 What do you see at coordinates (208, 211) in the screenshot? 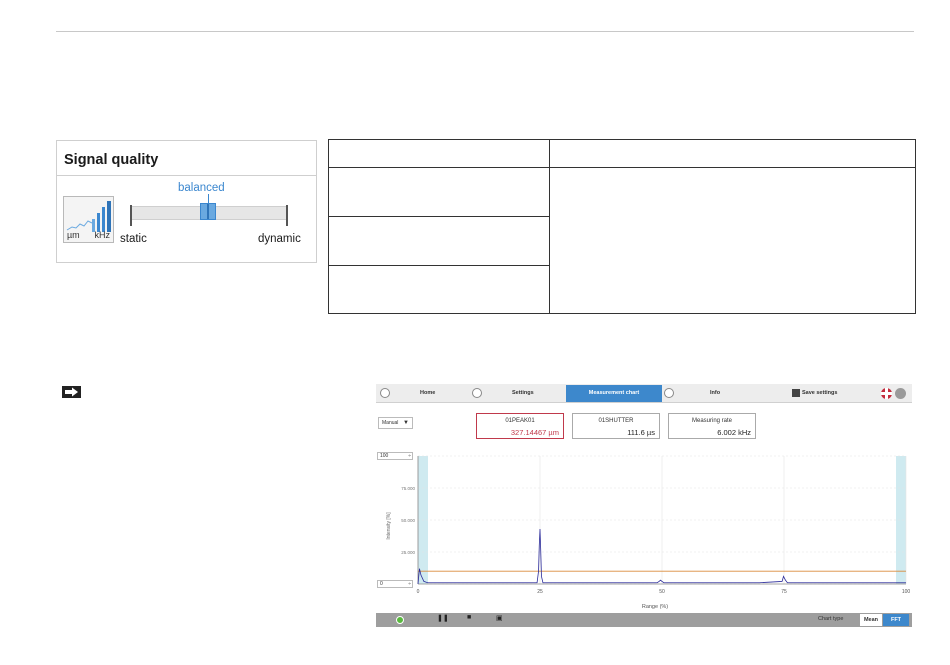
I see `slider-handle` at bounding box center [208, 211].